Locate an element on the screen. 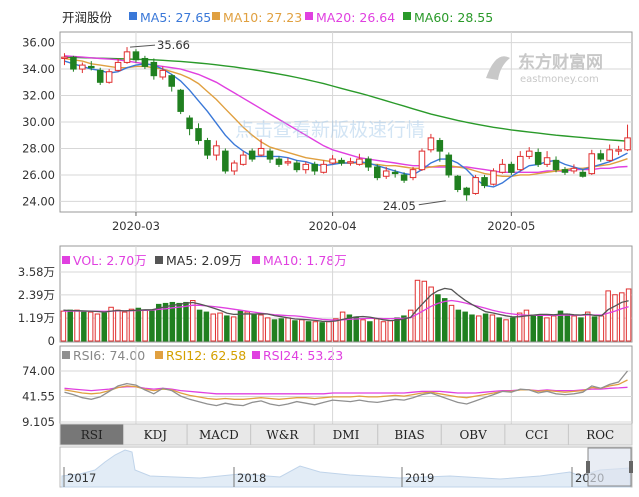 The height and width of the screenshot is (497, 639). volume-ma5-line is located at coordinates (346, 305).